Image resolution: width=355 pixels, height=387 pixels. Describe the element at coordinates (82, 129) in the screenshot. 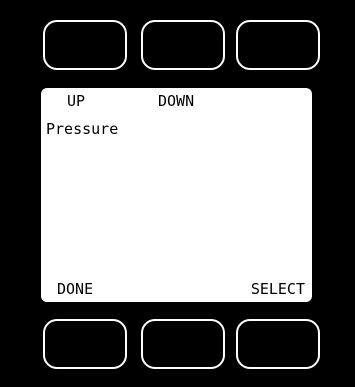

I see `menu-item-pressure: Pressure` at that location.